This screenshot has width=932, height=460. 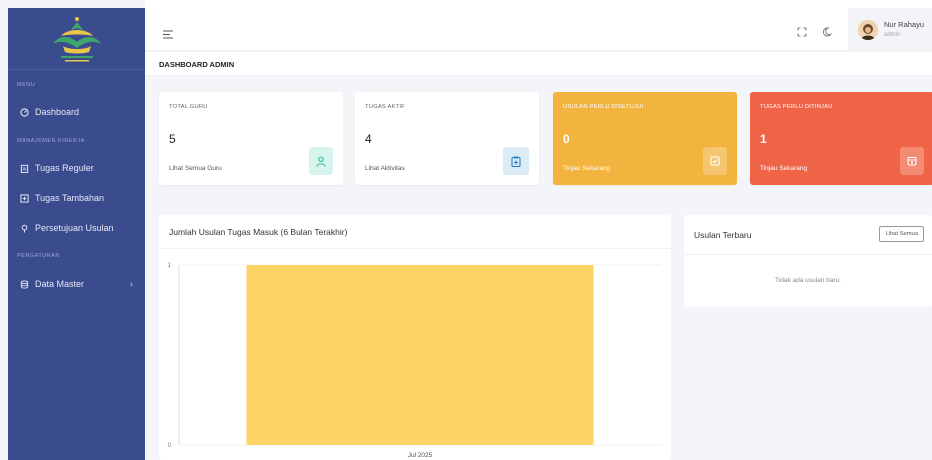 I want to click on card-tugas-aktif: TUGAS AKTIF 4 Lihat Aktivitas, so click(x=447, y=138).